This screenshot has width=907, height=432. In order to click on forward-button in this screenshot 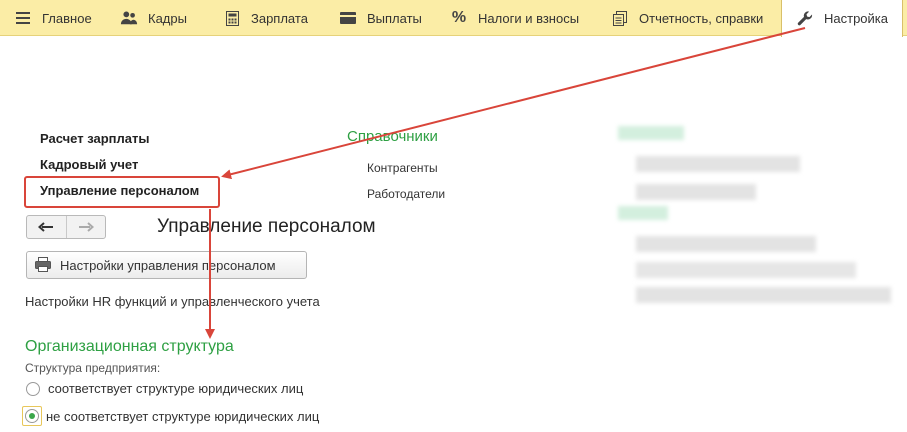, I will do `click(85, 227)`.